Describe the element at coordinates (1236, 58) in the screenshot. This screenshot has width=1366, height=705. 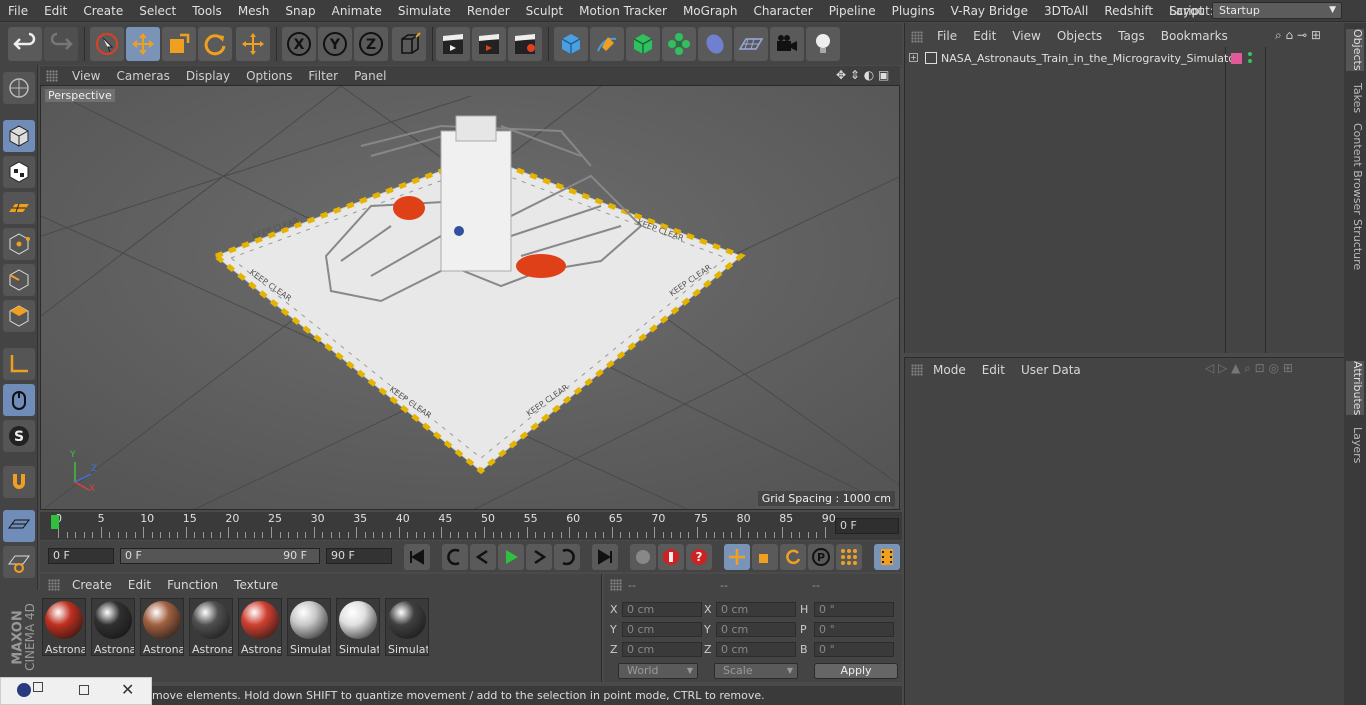
I see `material-tag-icon` at that location.